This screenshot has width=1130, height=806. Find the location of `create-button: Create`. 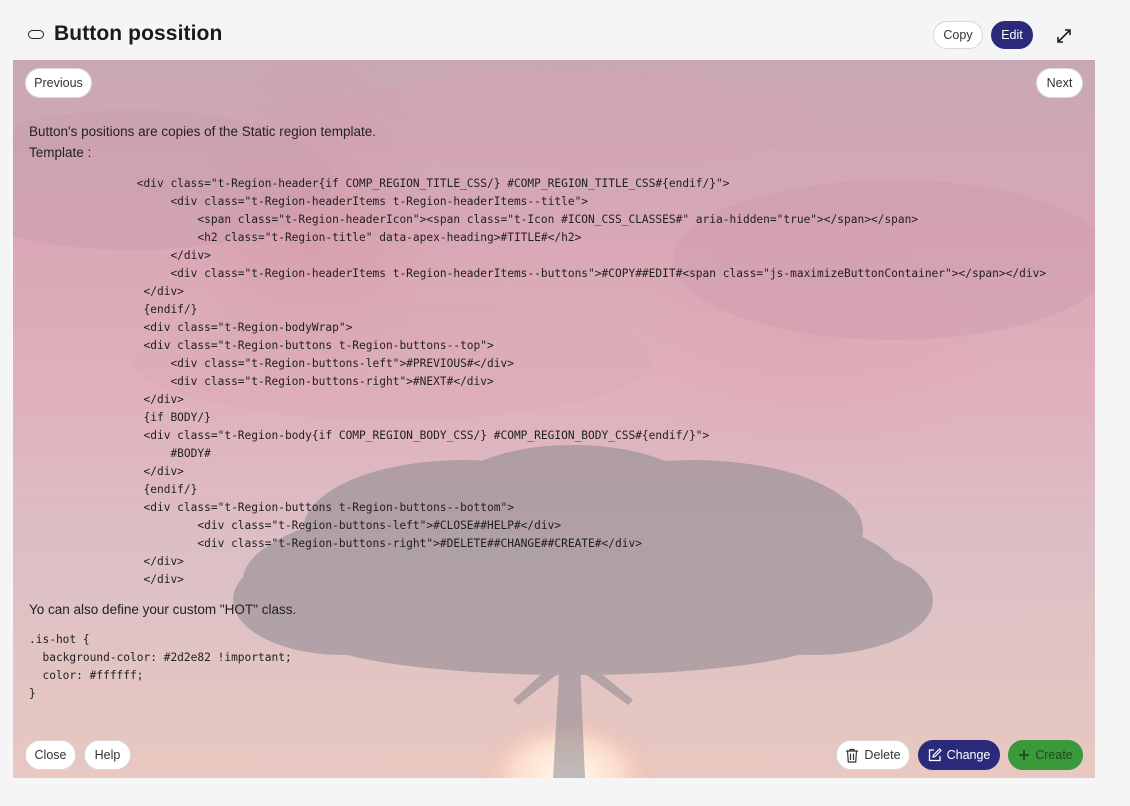

create-button: Create is located at coordinates (1045, 755).